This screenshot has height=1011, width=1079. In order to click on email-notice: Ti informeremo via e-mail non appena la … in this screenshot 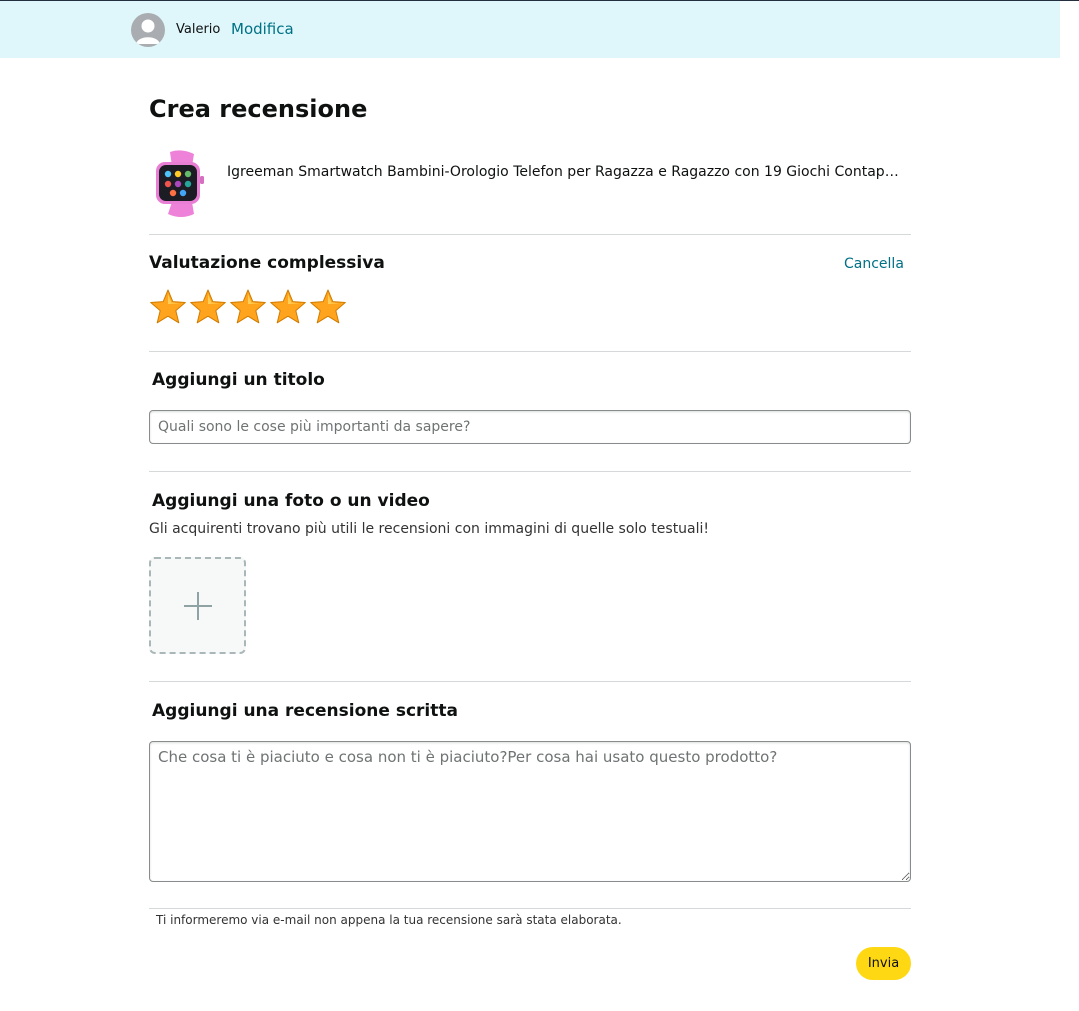, I will do `click(389, 920)`.